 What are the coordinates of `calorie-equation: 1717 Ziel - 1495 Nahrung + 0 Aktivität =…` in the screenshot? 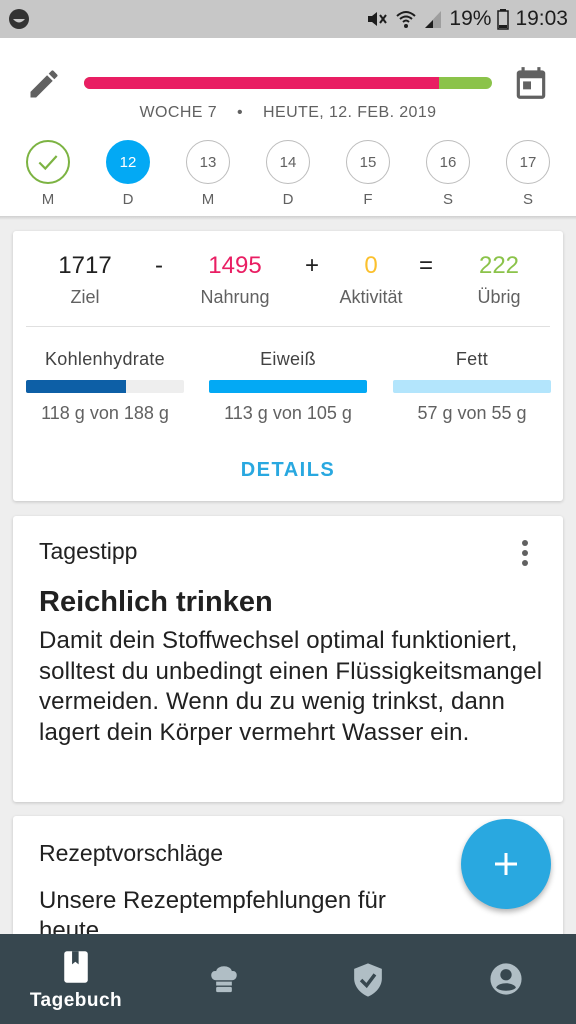 It's located at (288, 281).